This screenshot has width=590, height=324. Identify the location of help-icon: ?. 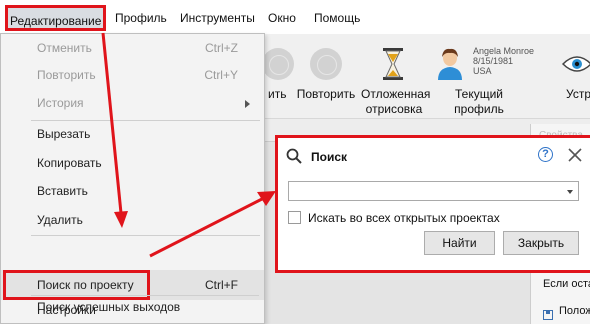
(545, 154).